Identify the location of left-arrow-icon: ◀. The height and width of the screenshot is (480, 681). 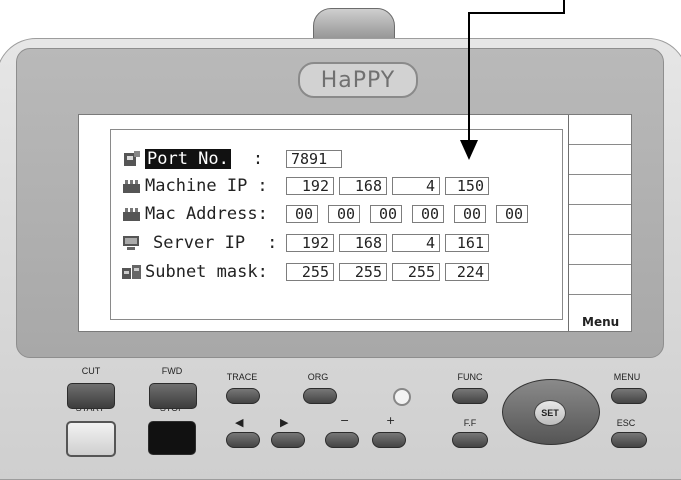
(239, 422).